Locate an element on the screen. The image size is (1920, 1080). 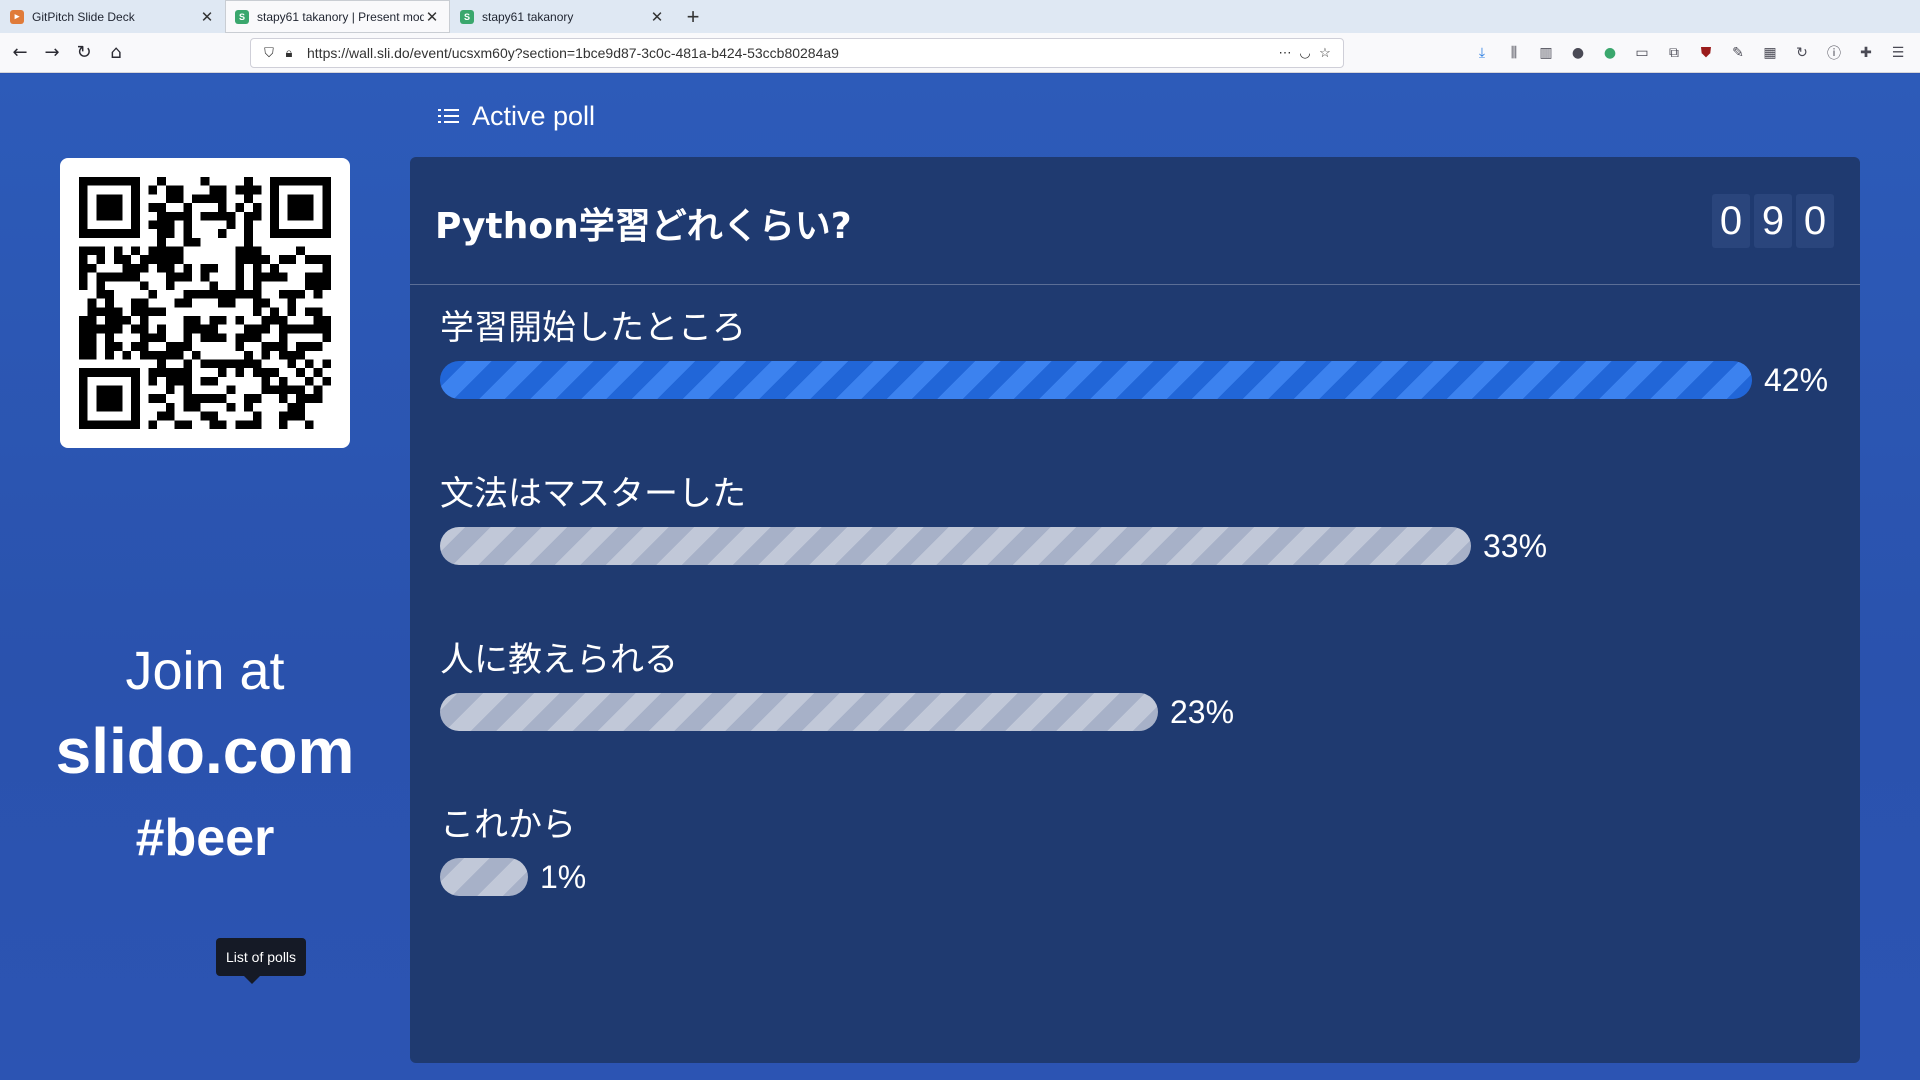
tab-label: GitPitch Slide Deck is located at coordinates (83, 16).